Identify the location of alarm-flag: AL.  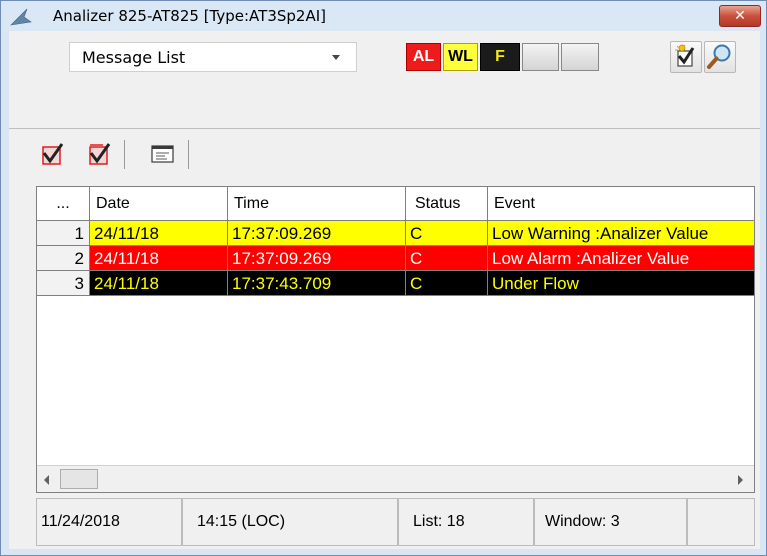
(423, 57).